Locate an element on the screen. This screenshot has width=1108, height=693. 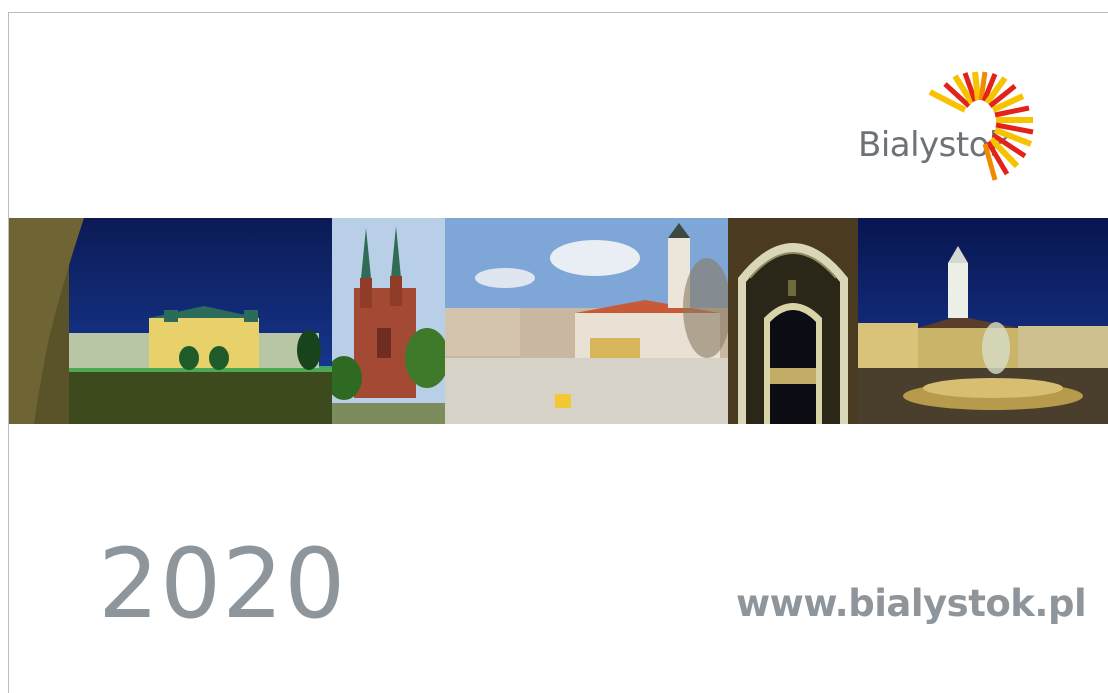
photo-town-square is located at coordinates (586, 321).